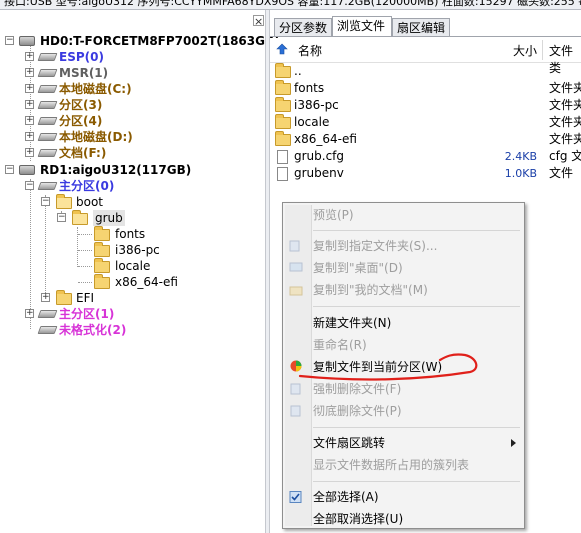  What do you see at coordinates (130, 186) in the screenshot?
I see `tree-item-main0: − 主分区(0)` at bounding box center [130, 186].